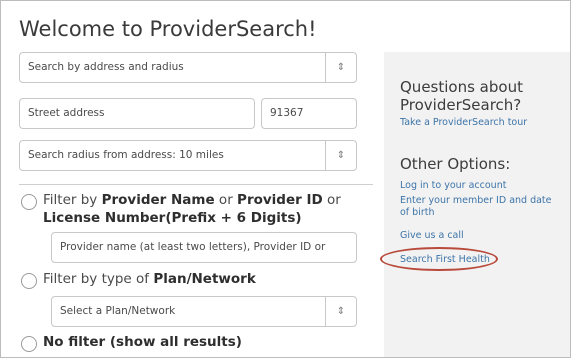 The height and width of the screenshot is (358, 571). Describe the element at coordinates (106, 67) in the screenshot. I see `search-type-select-value: Search by address and radius` at that location.